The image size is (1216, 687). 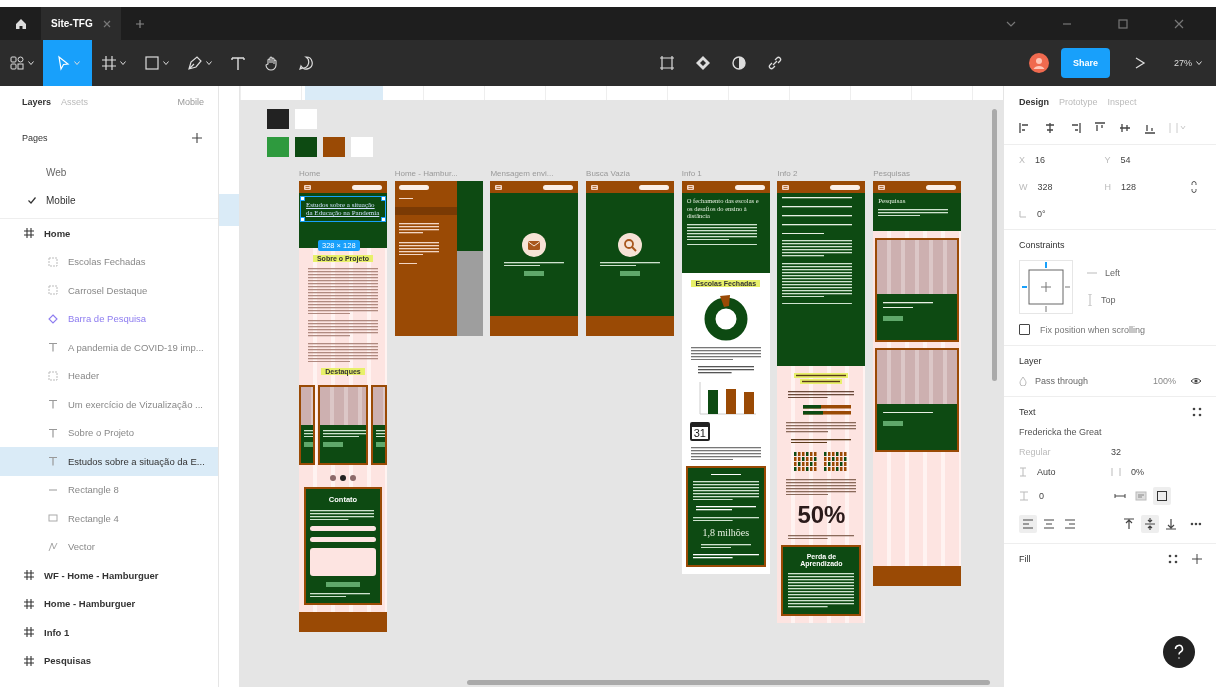 I want to click on layer-item: Header, so click(x=109, y=375).